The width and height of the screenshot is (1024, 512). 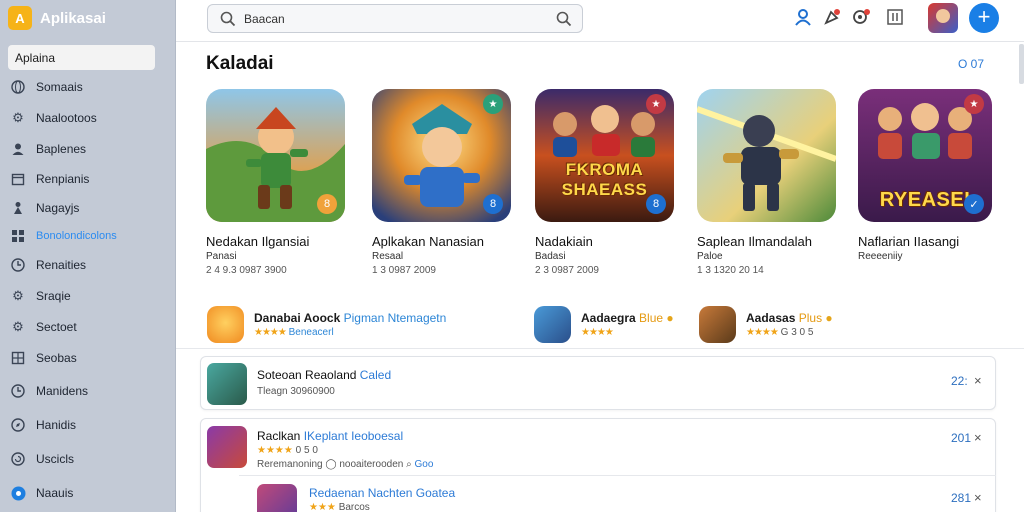 I want to click on refresh-icon, so click(x=18, y=459).